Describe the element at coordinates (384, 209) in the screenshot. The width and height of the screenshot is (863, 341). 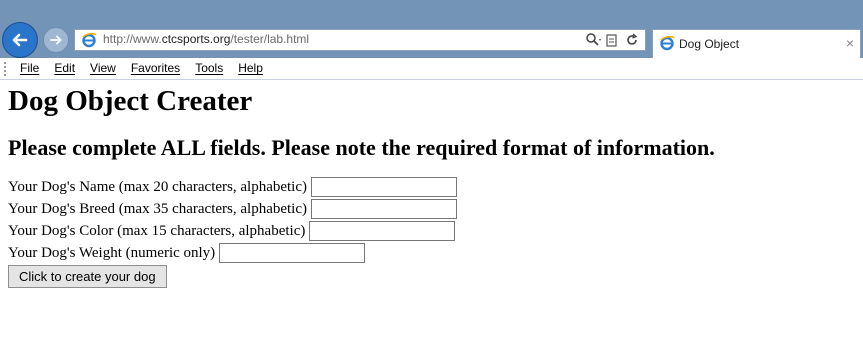
I see `dog-breed-input` at that location.